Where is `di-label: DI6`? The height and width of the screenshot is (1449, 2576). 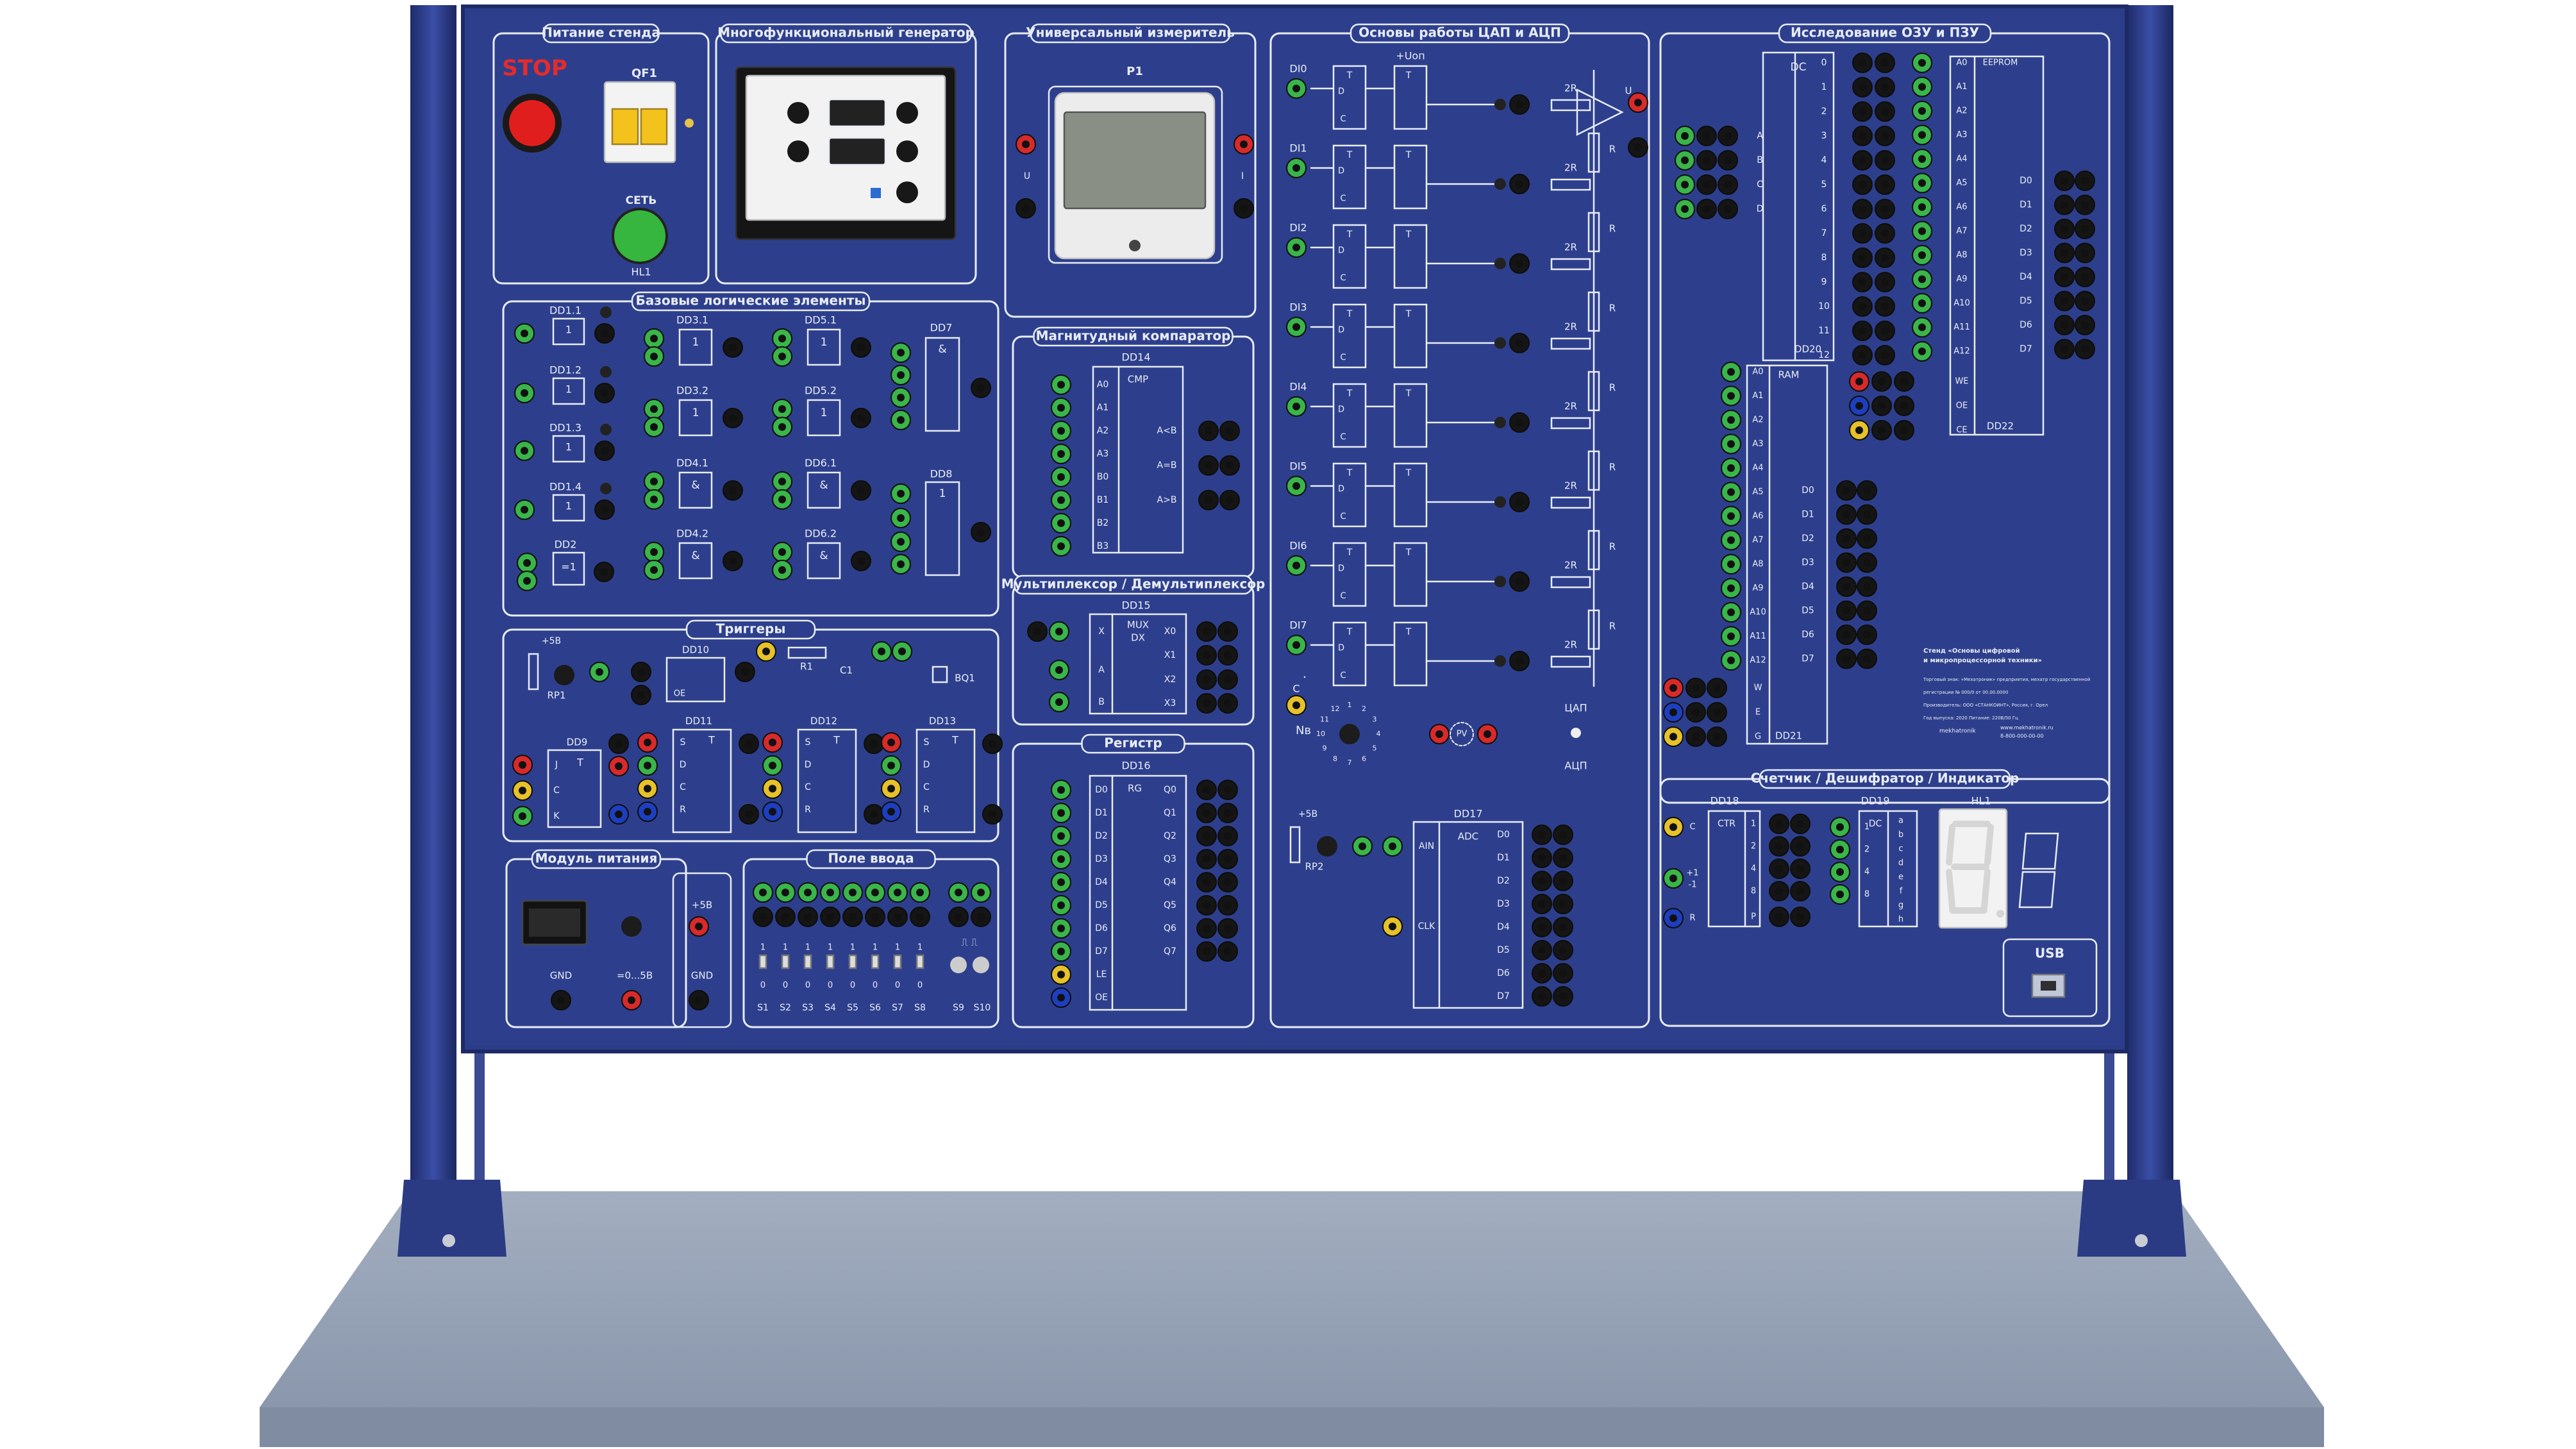 di-label: DI6 is located at coordinates (1298, 546).